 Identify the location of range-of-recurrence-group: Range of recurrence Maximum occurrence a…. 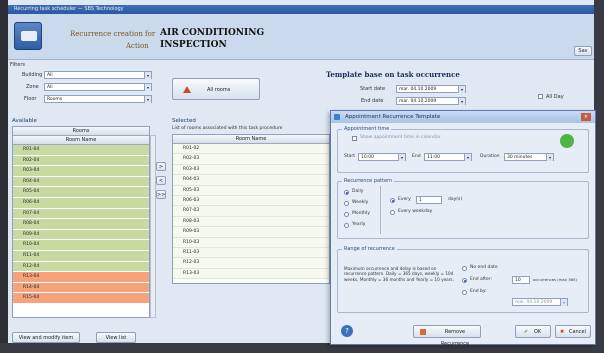
(463, 279).